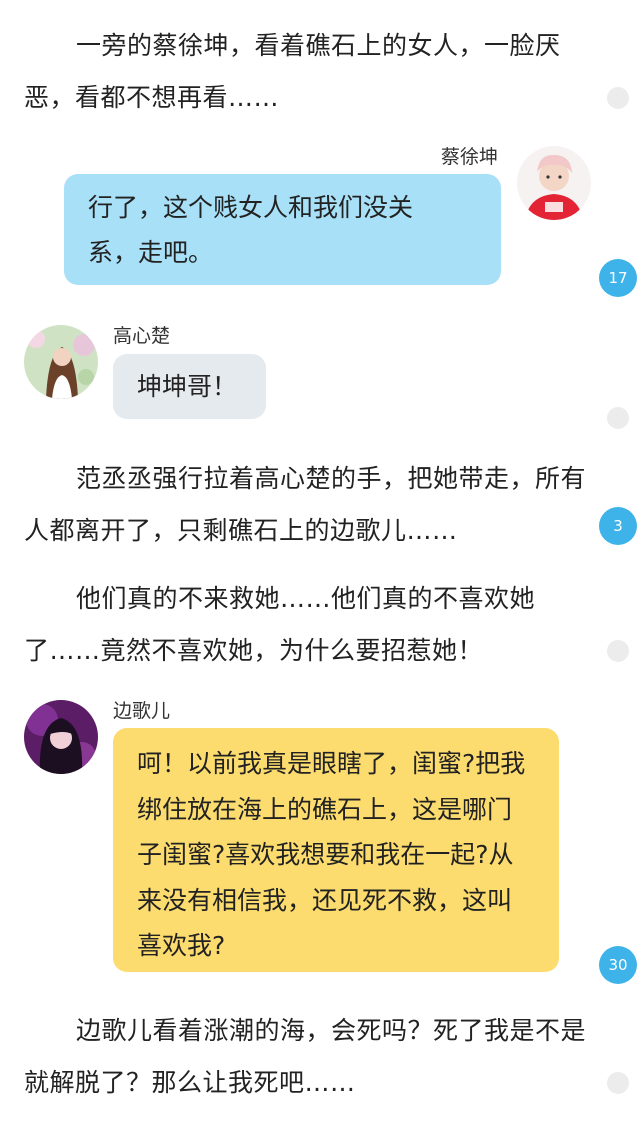  Describe the element at coordinates (280, 624) in the screenshot. I see `narration-paragraph: 他们真的不来救她……他们真的不喜欢她了……竟然不喜欢她，为什么要招惹她！` at that location.